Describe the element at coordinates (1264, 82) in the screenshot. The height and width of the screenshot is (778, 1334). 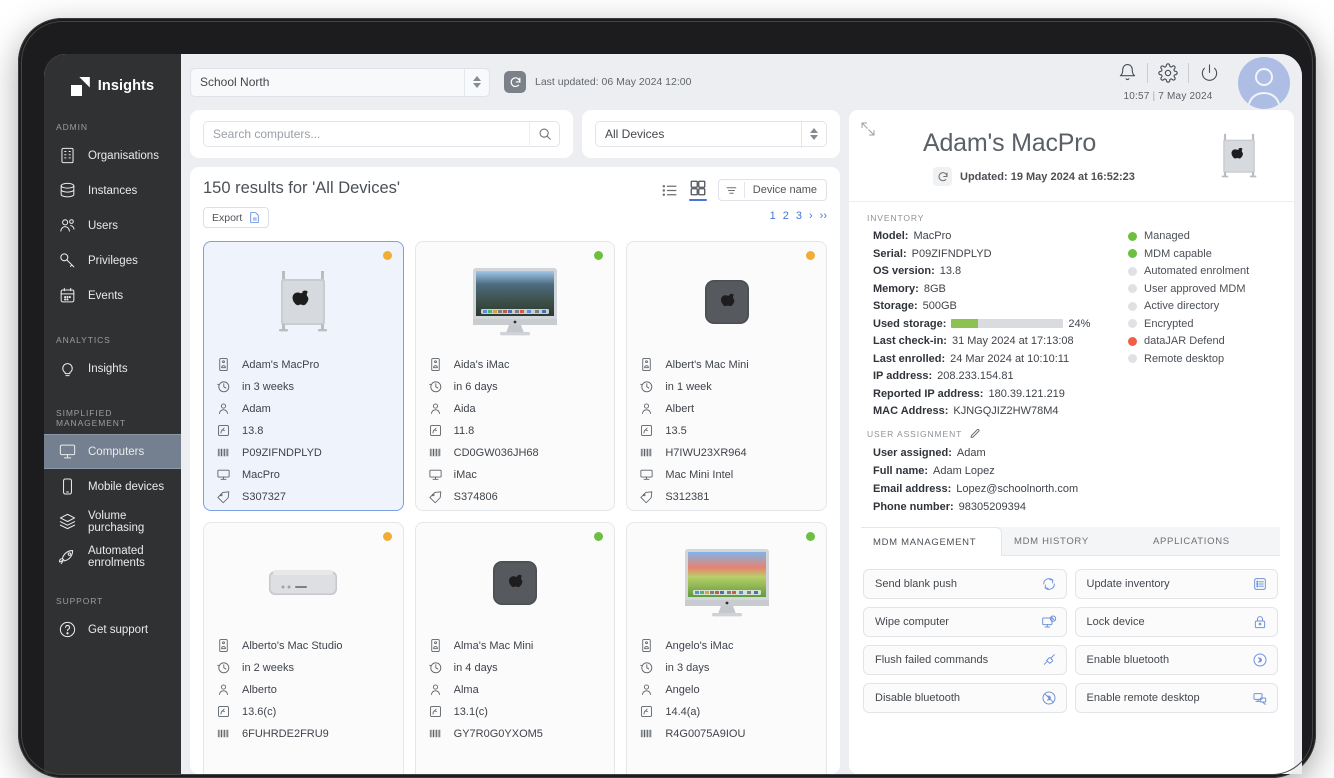
I see `avatar` at that location.